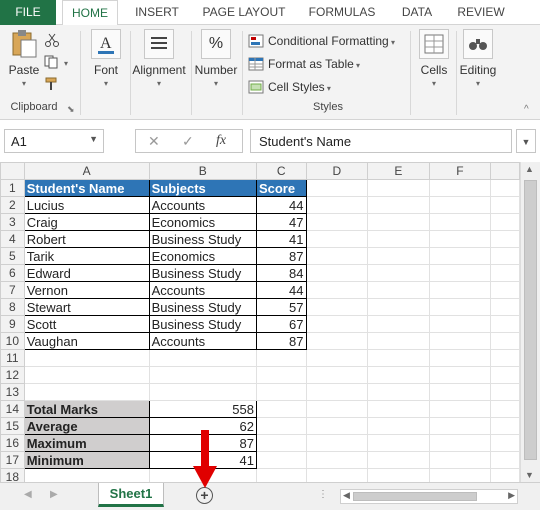  Describe the element at coordinates (12, 239) in the screenshot. I see `row-header: 4` at that location.